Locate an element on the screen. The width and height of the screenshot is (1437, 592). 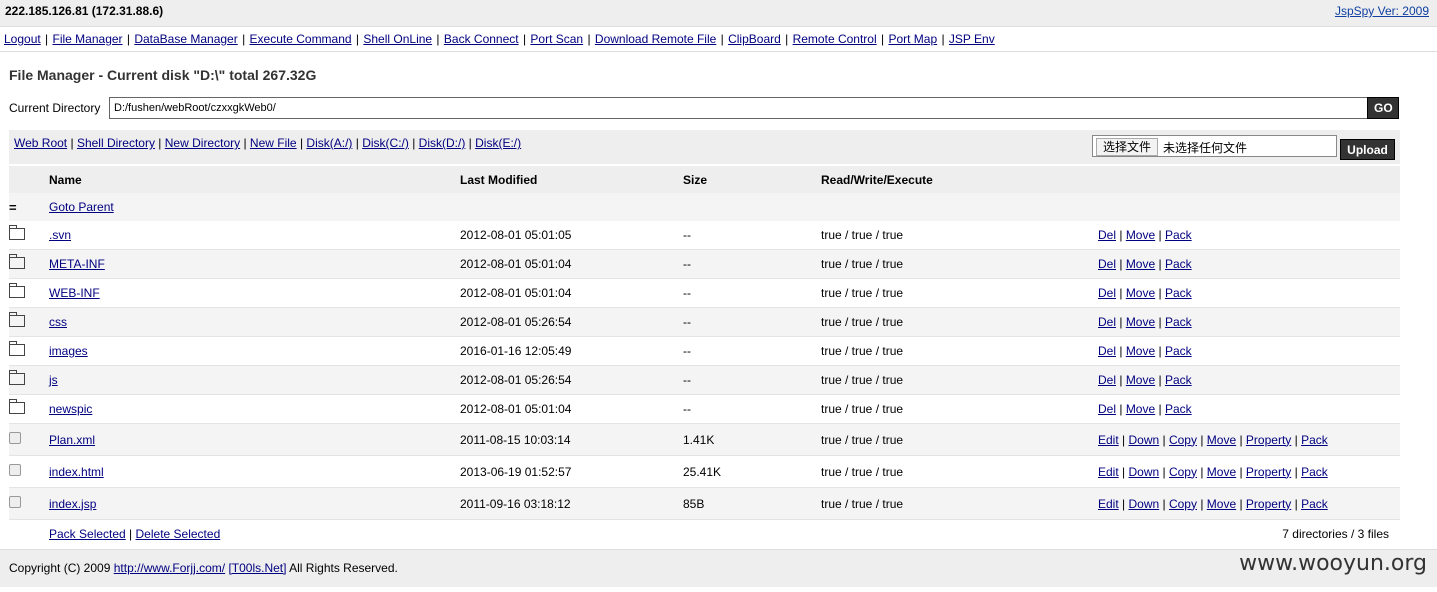
goto-parent-link: Goto Parent is located at coordinates (81, 207).